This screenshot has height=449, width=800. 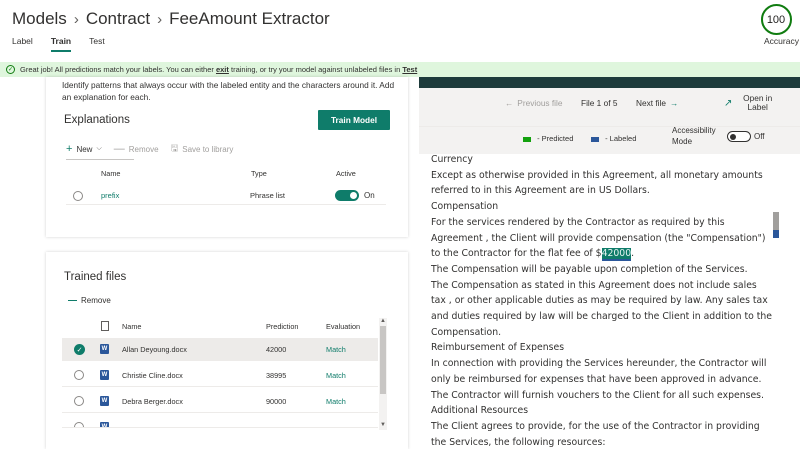 I want to click on column-header-type: Type, so click(x=259, y=173).